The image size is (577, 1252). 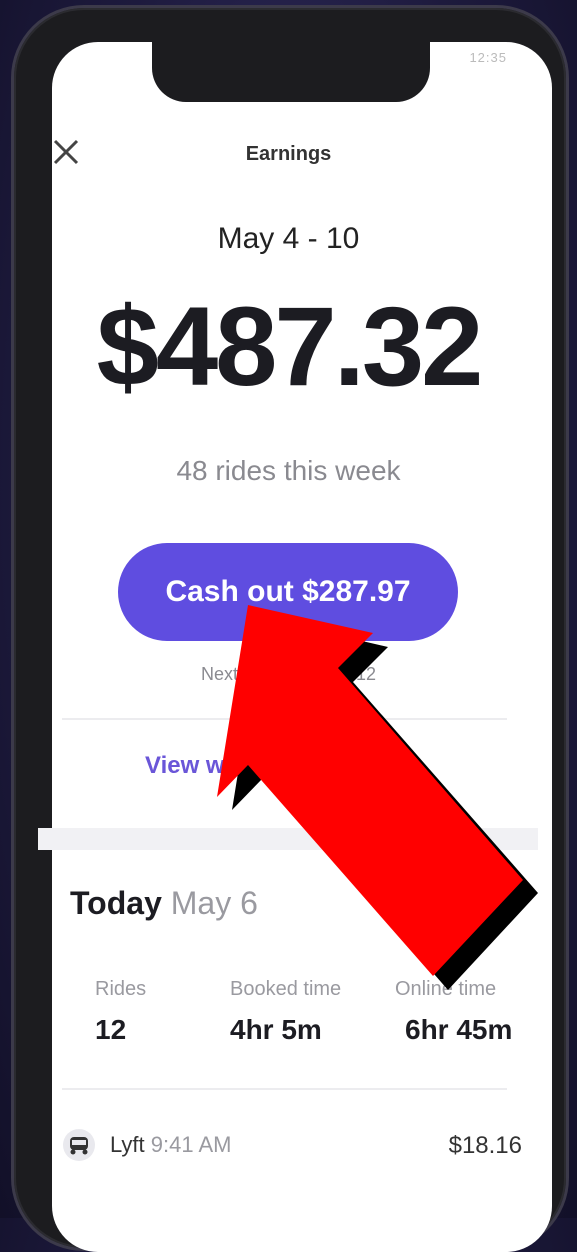 What do you see at coordinates (459, 1029) in the screenshot?
I see `stat-online-value: 6hr 45m` at bounding box center [459, 1029].